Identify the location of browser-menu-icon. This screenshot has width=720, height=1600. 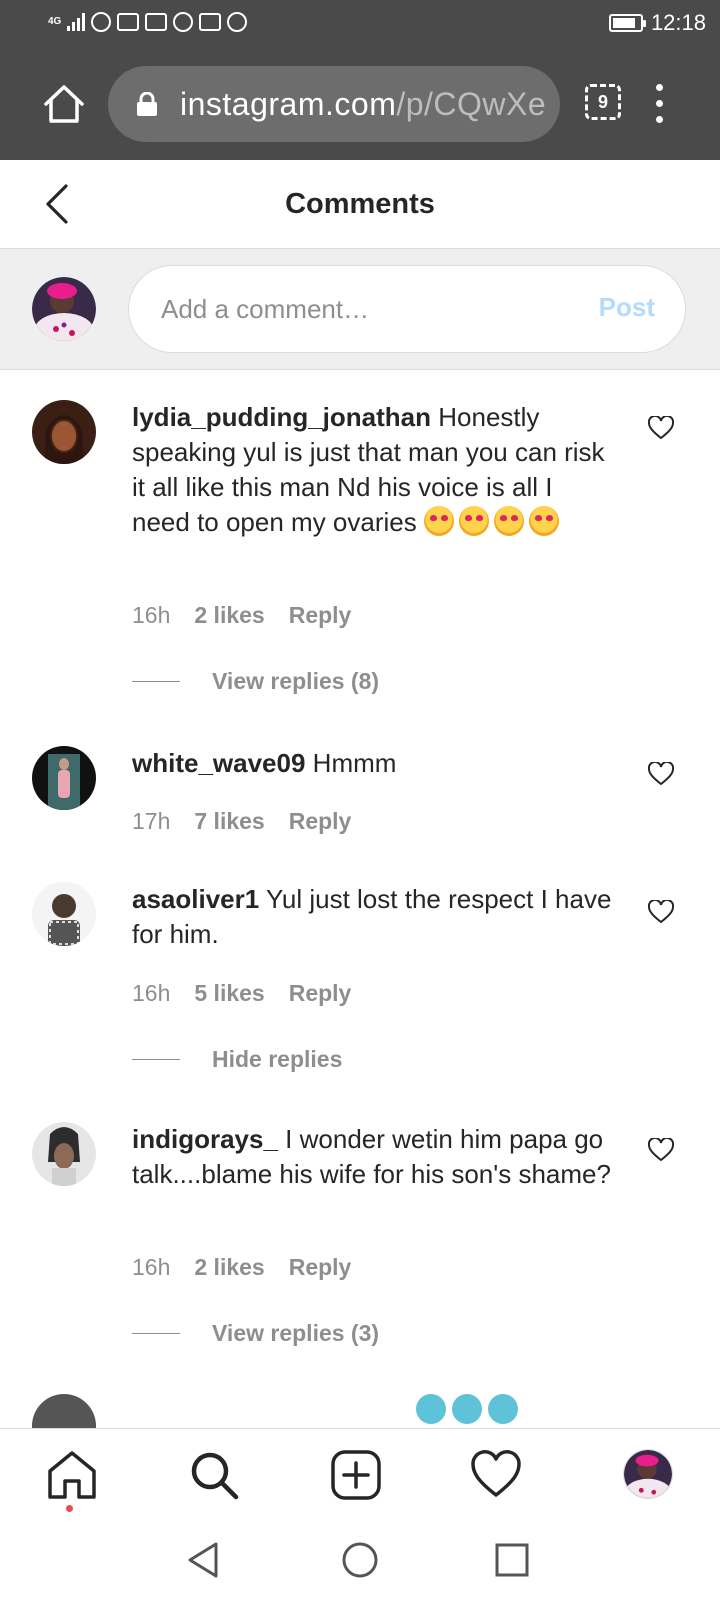
(659, 104).